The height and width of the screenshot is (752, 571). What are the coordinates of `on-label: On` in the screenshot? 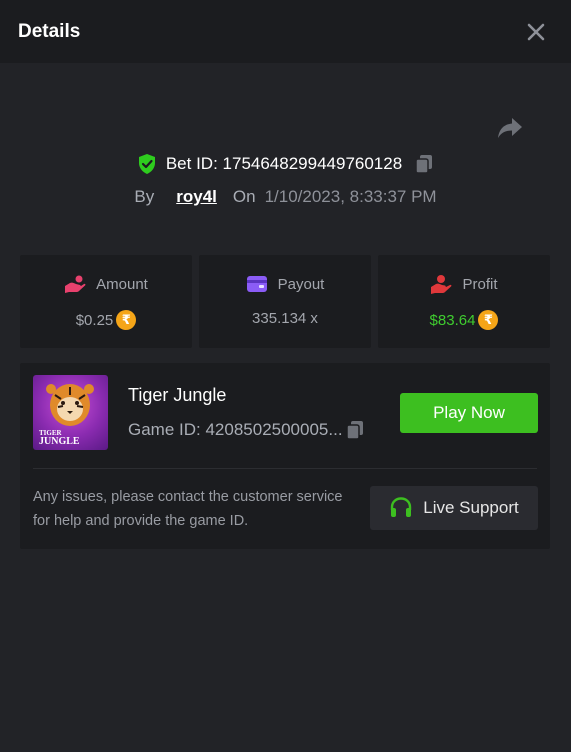 It's located at (244, 196).